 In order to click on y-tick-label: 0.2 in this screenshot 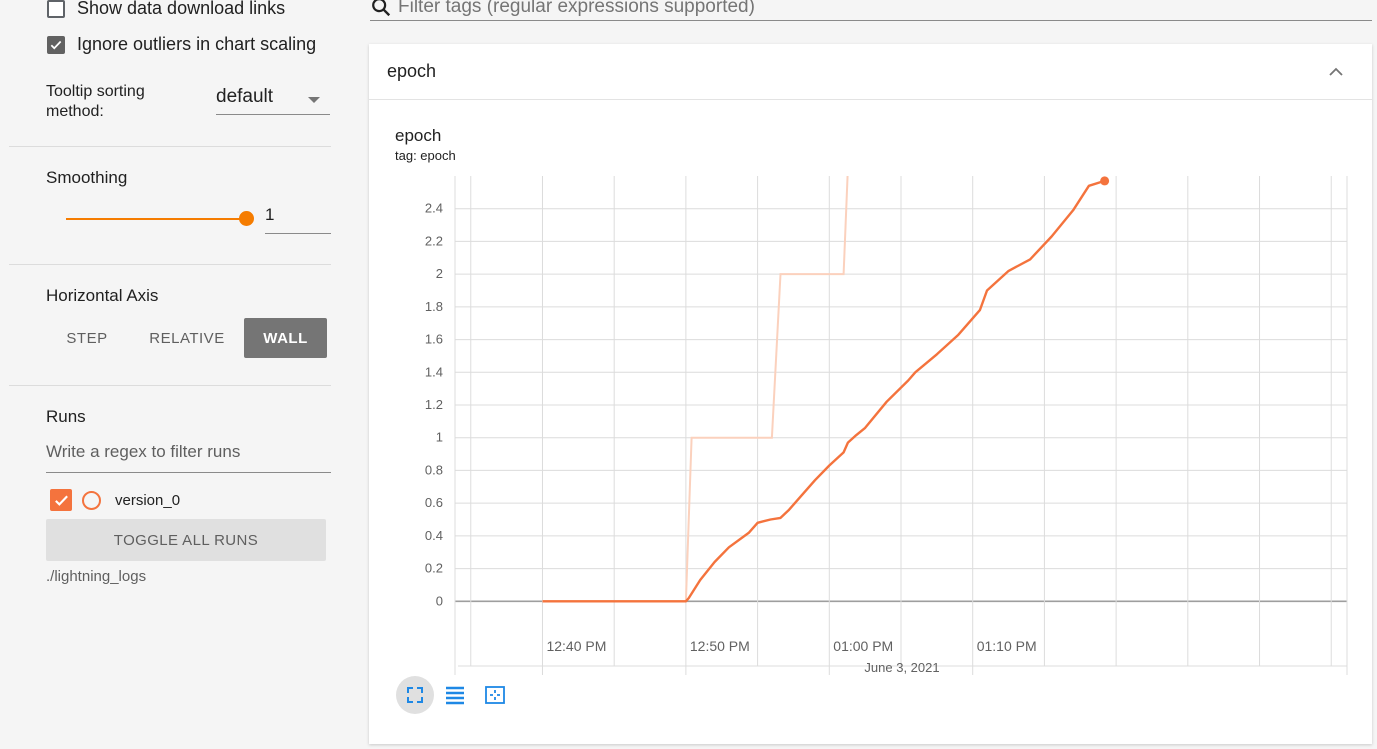, I will do `click(434, 568)`.